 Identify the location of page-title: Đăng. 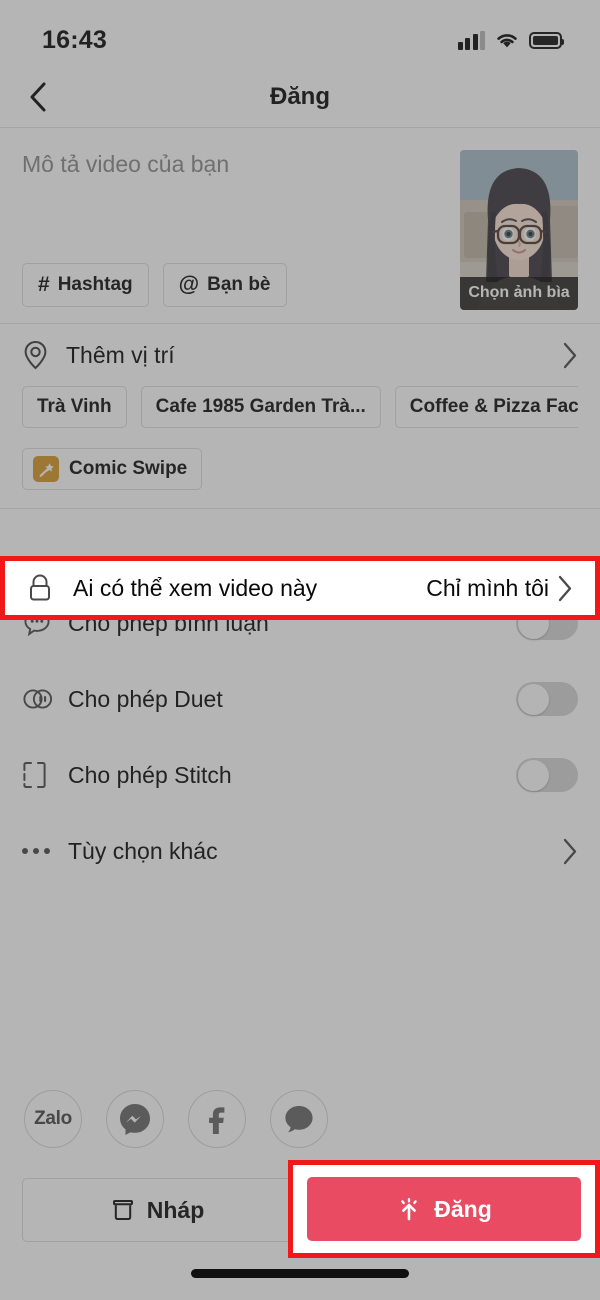
(300, 96).